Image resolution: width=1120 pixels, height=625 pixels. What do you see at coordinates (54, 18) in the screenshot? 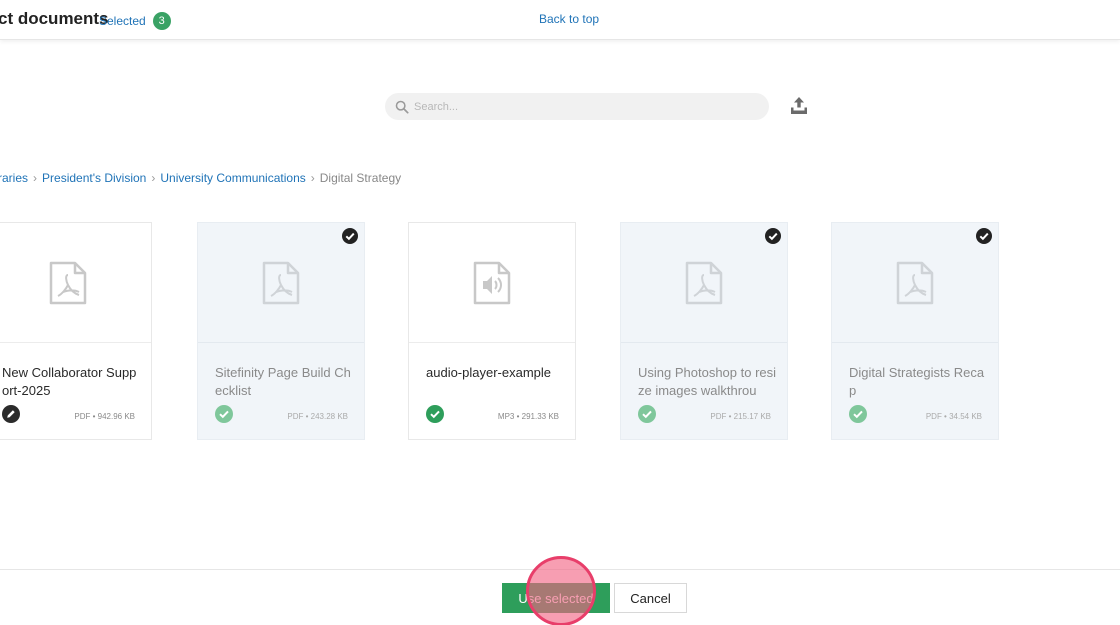
I see `page-title: ct documents` at bounding box center [54, 18].